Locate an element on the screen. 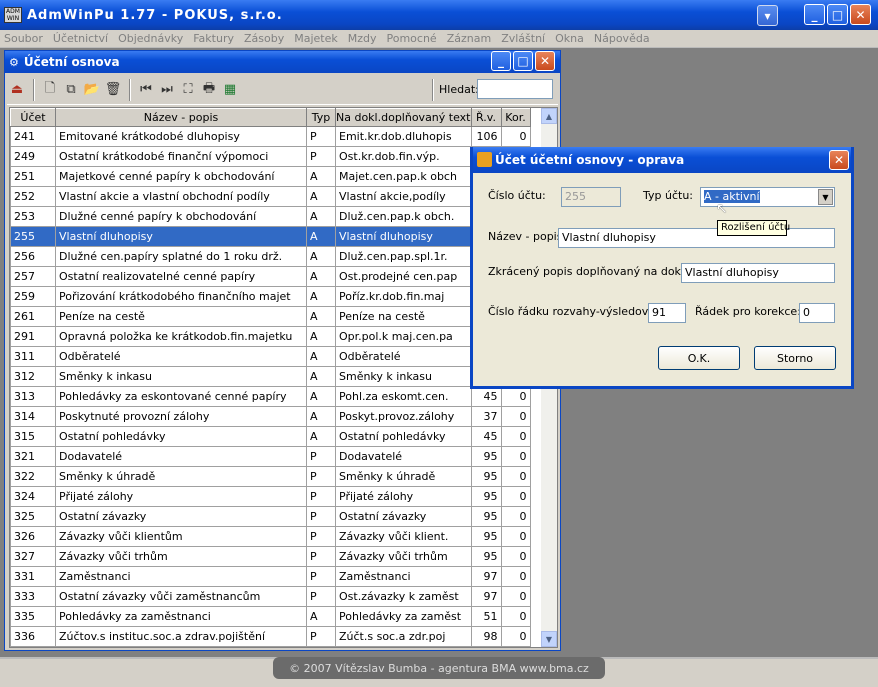  new-icon: 🗋 is located at coordinates (50, 90).